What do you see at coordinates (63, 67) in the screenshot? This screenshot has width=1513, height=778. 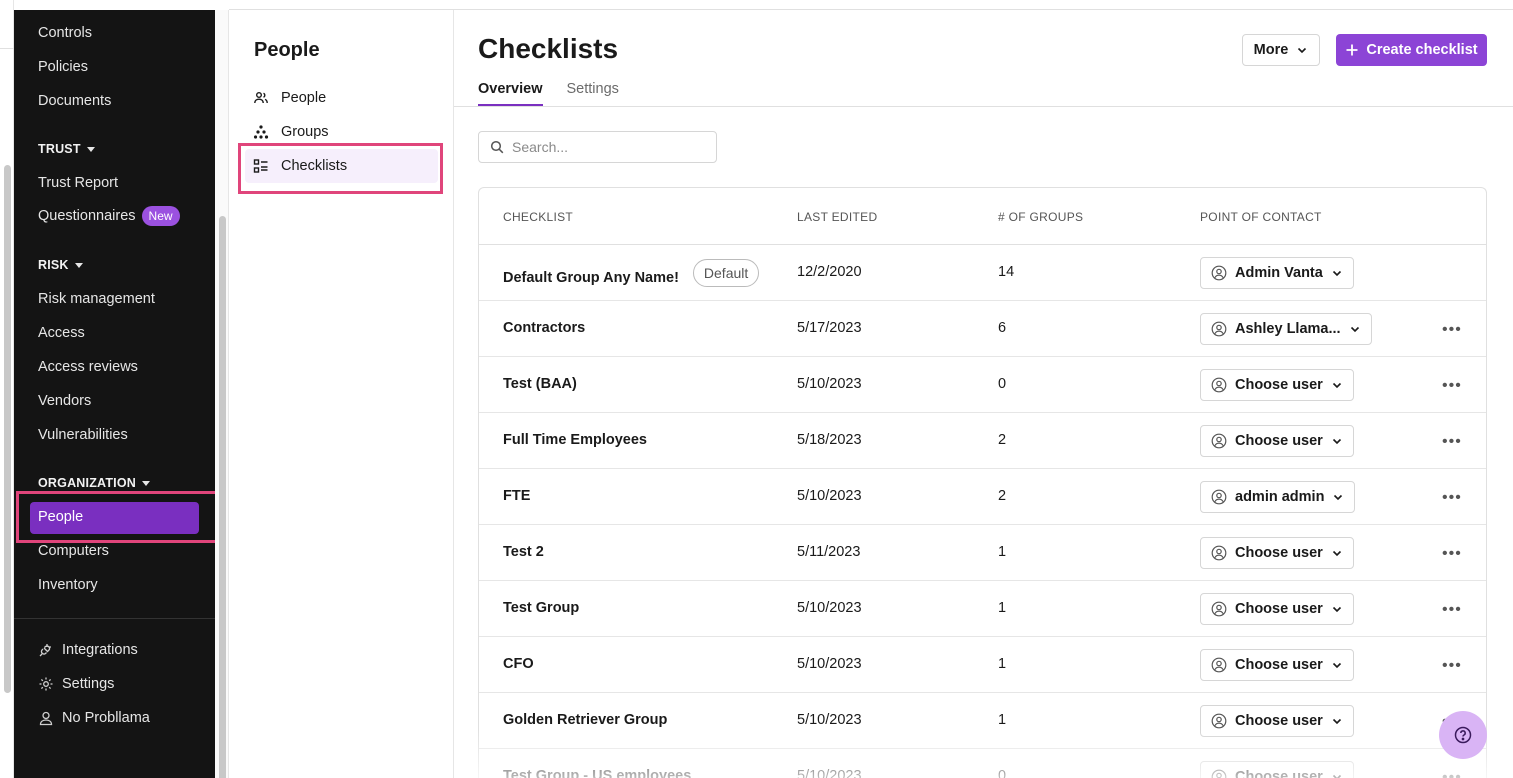 I see `sidebar-item-policies: Policies` at bounding box center [63, 67].